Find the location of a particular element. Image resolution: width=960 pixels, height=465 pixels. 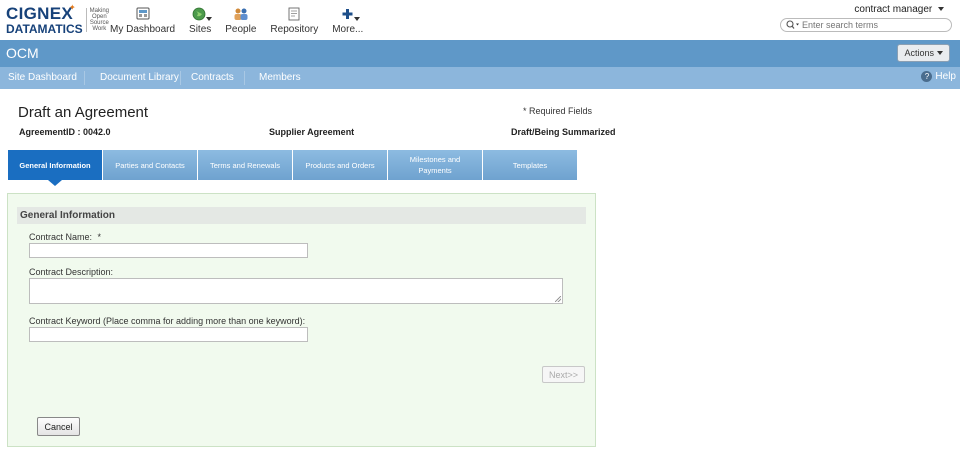

nav-people: People is located at coordinates (240, 21).